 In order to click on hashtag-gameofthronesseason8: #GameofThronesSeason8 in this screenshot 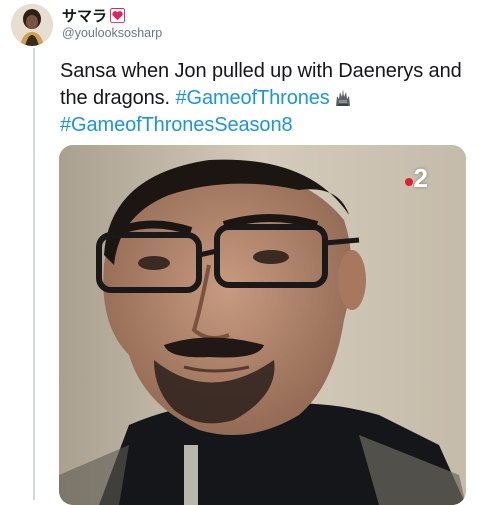, I will do `click(176, 125)`.